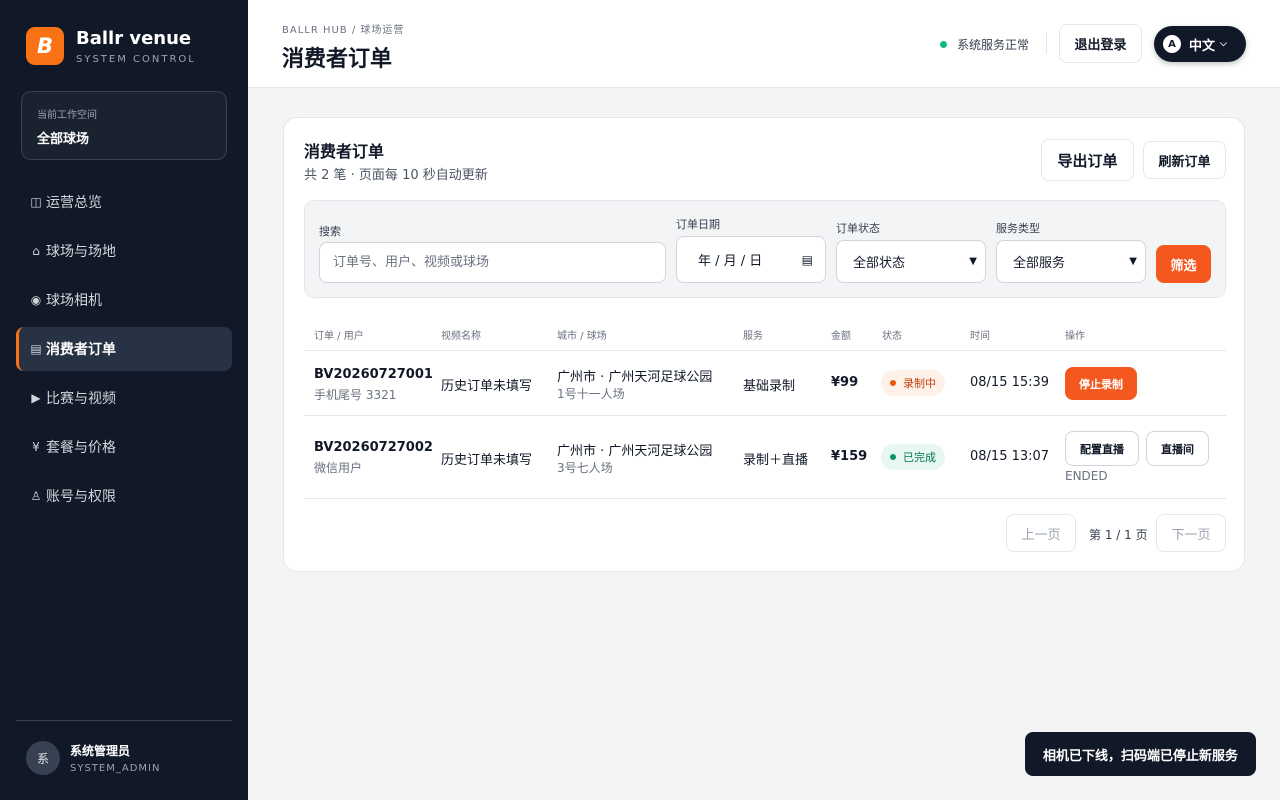  I want to click on service-type-select: 全部服务 ▼, so click(1071, 261).